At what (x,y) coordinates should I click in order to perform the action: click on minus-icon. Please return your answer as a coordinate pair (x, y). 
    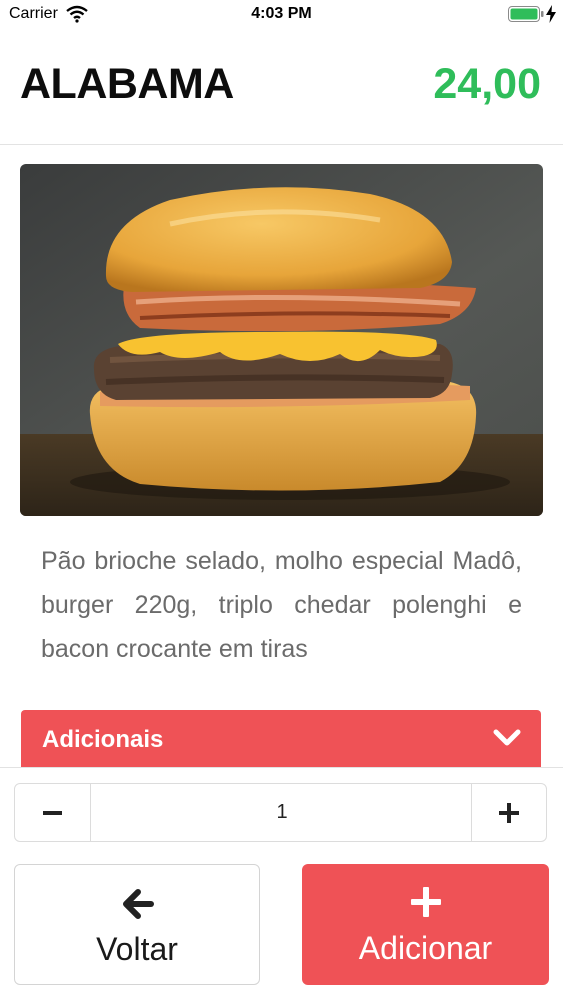
    Looking at the image, I should click on (52, 813).